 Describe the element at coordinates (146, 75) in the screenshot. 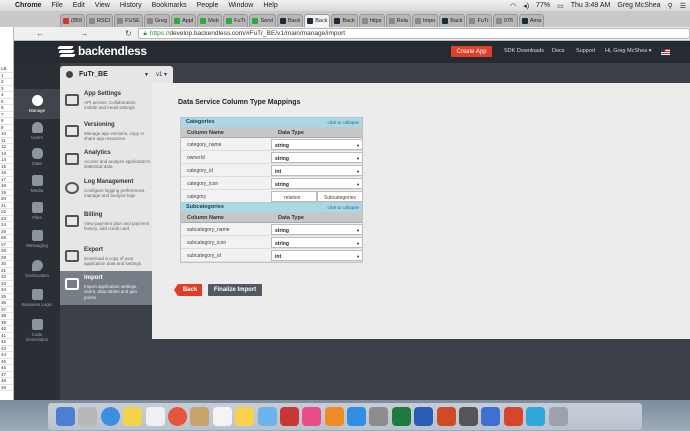

I see `chevron-down-icon: ▼` at that location.